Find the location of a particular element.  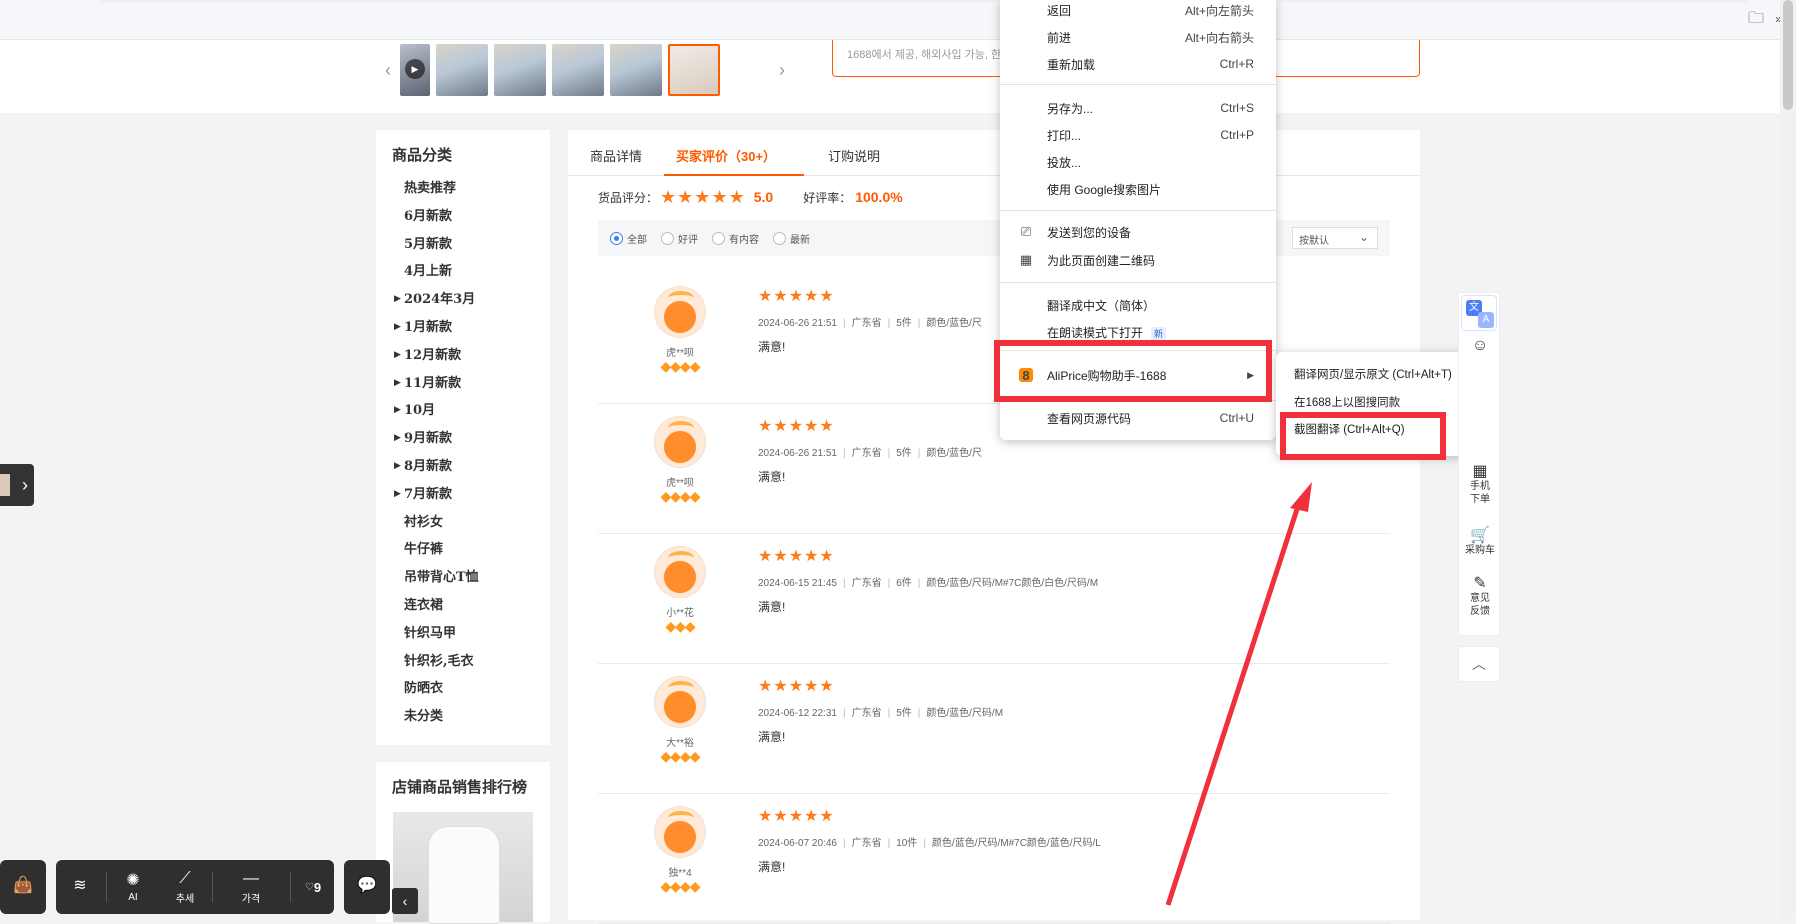

category-item: ▶ 1月新款 is located at coordinates (471, 328).